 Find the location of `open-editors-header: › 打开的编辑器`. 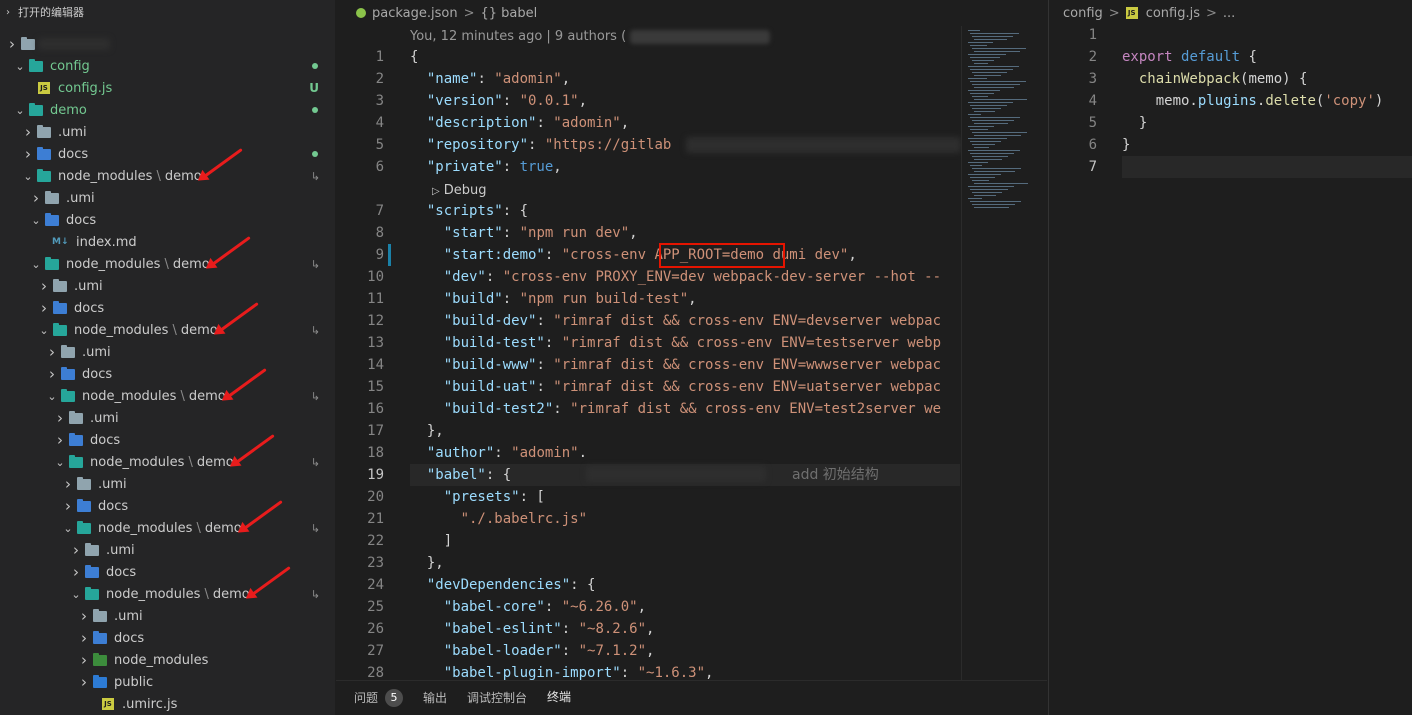

open-editors-header: › 打开的编辑器 is located at coordinates (167, 12).